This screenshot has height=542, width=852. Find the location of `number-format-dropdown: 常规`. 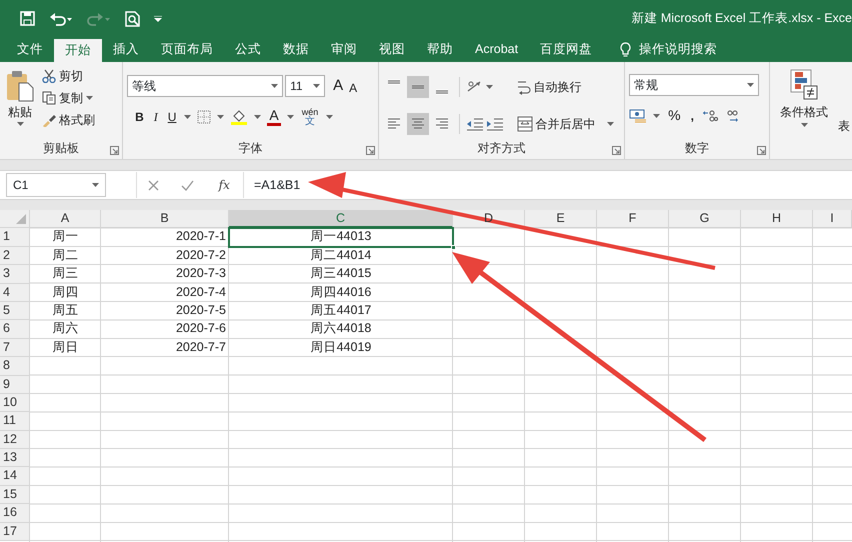

number-format-dropdown: 常规 is located at coordinates (694, 85).